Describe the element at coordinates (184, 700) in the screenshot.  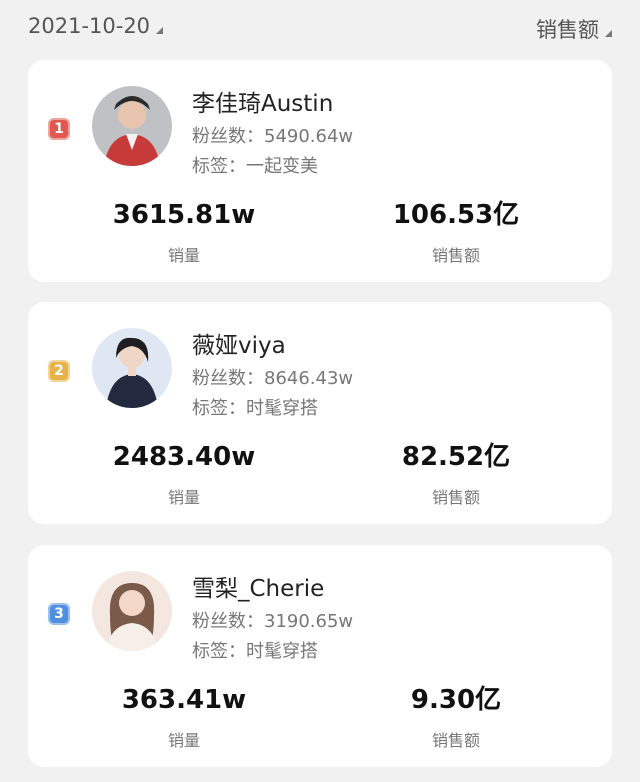
I see `sales-volume-value: 363.41w` at that location.